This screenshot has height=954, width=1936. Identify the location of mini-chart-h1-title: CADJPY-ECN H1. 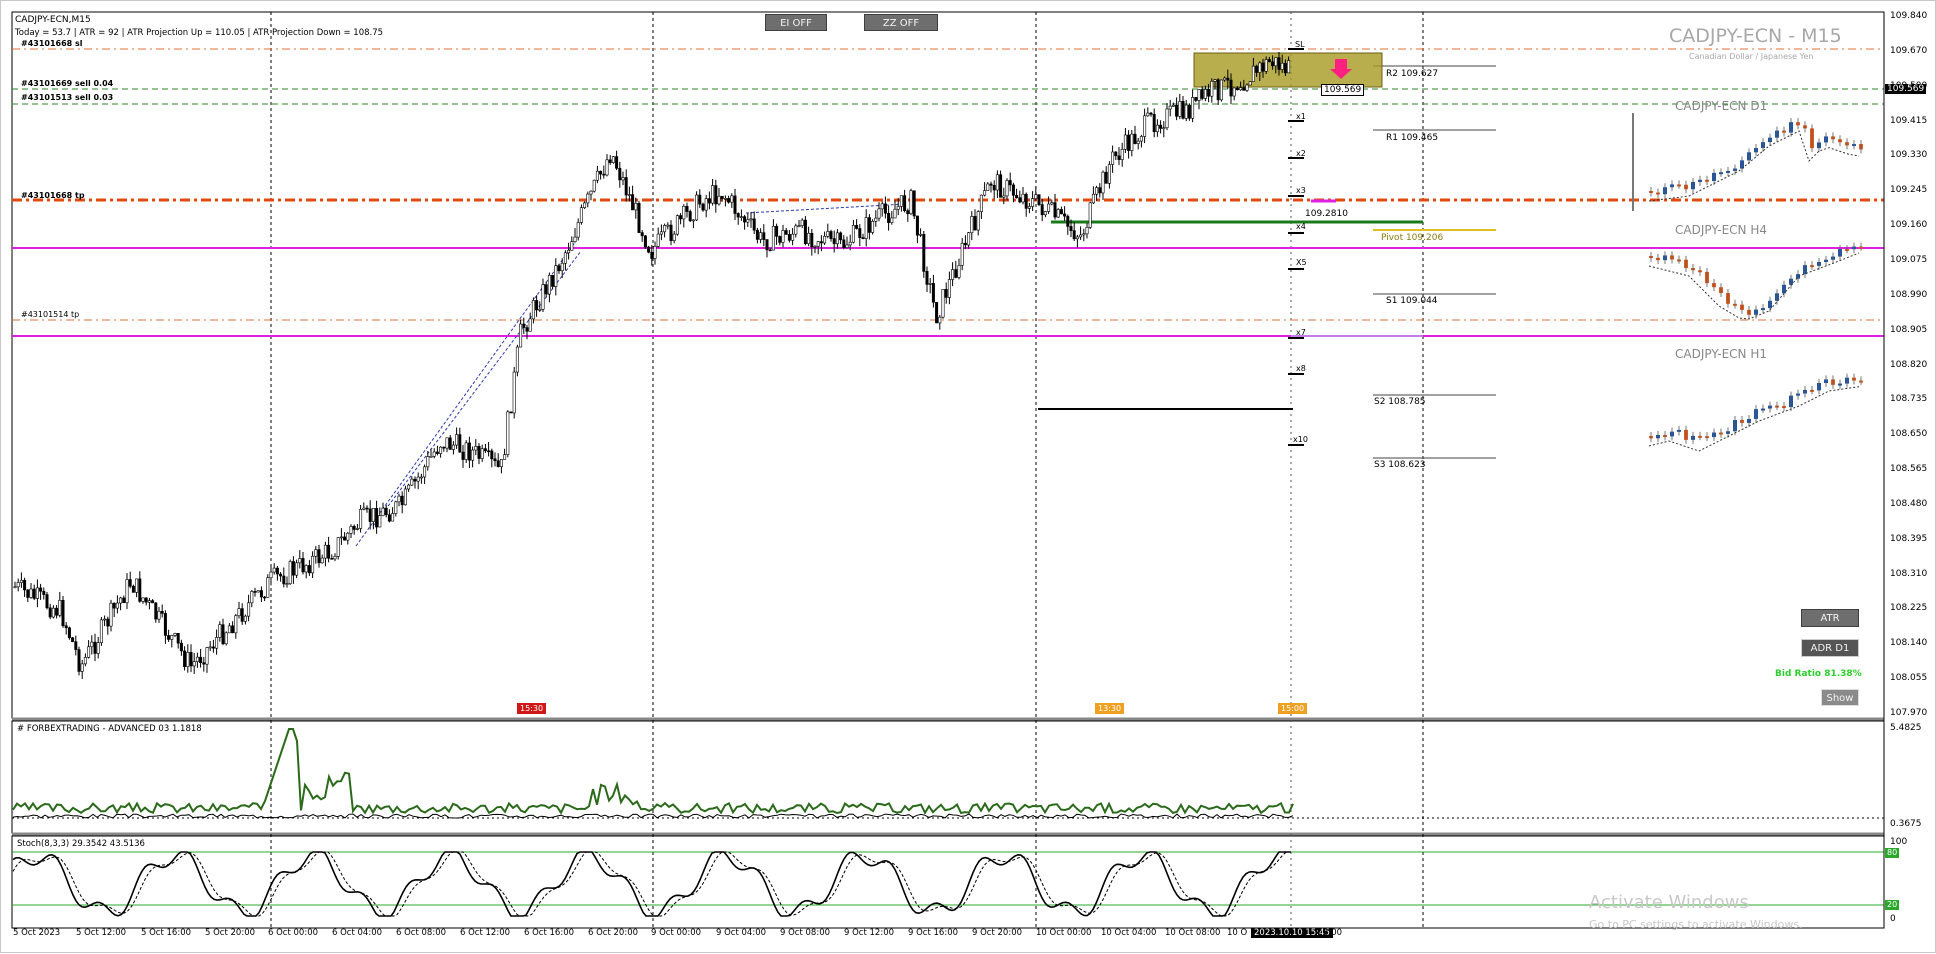
(1721, 354).